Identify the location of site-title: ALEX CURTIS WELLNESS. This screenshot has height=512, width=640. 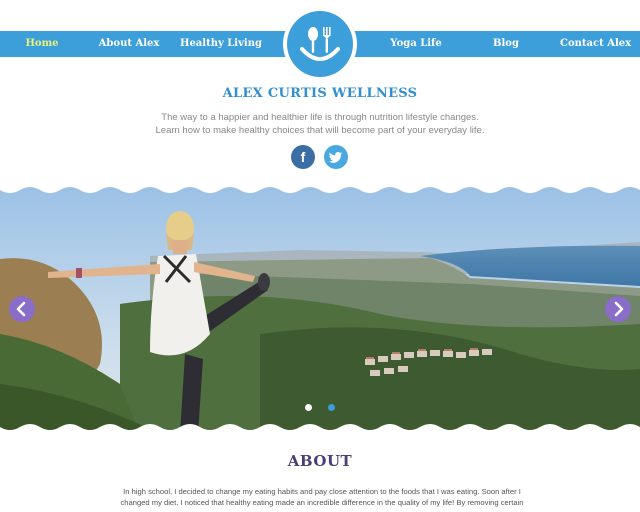
(320, 93).